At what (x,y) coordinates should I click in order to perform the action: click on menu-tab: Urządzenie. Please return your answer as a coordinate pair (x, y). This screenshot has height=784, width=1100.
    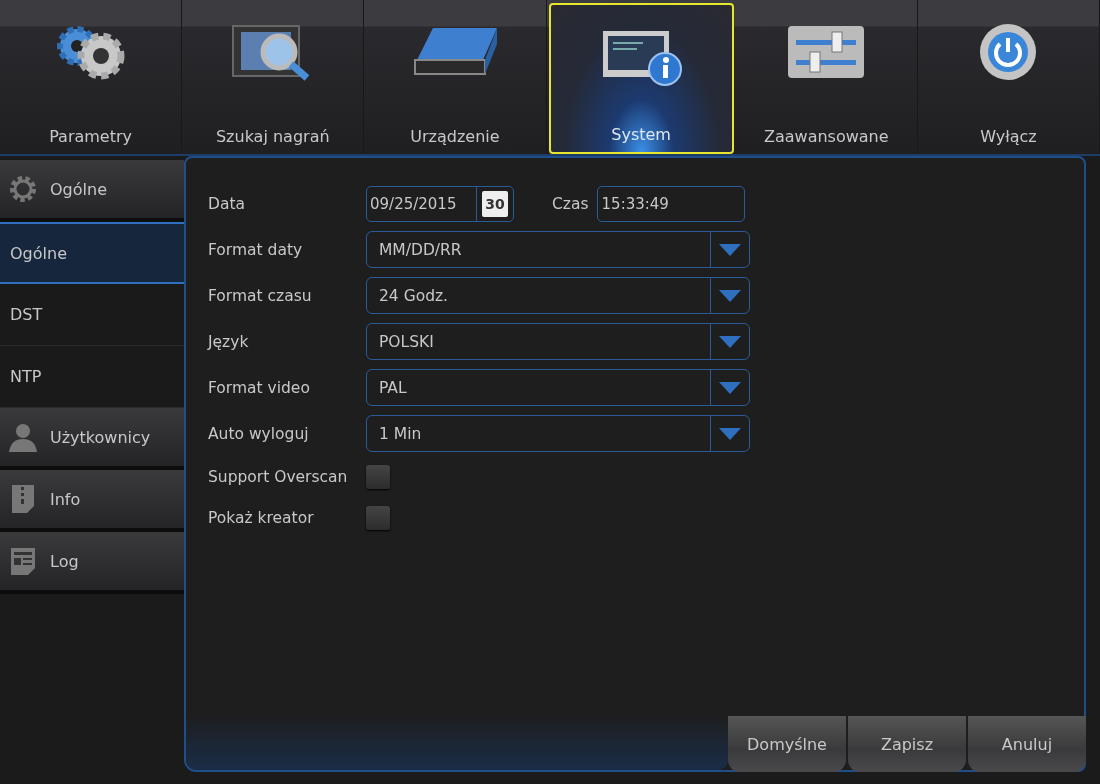
    Looking at the image, I should click on (455, 77).